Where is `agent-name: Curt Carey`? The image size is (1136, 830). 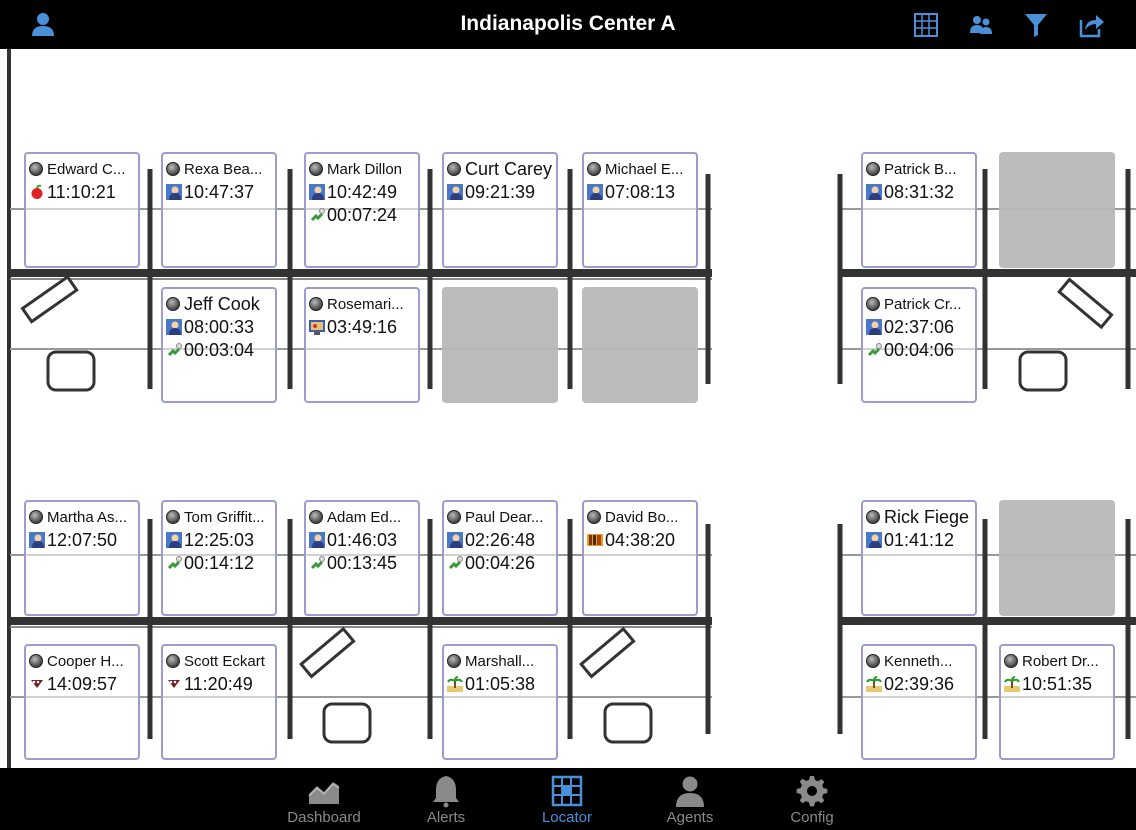 agent-name: Curt Carey is located at coordinates (509, 168).